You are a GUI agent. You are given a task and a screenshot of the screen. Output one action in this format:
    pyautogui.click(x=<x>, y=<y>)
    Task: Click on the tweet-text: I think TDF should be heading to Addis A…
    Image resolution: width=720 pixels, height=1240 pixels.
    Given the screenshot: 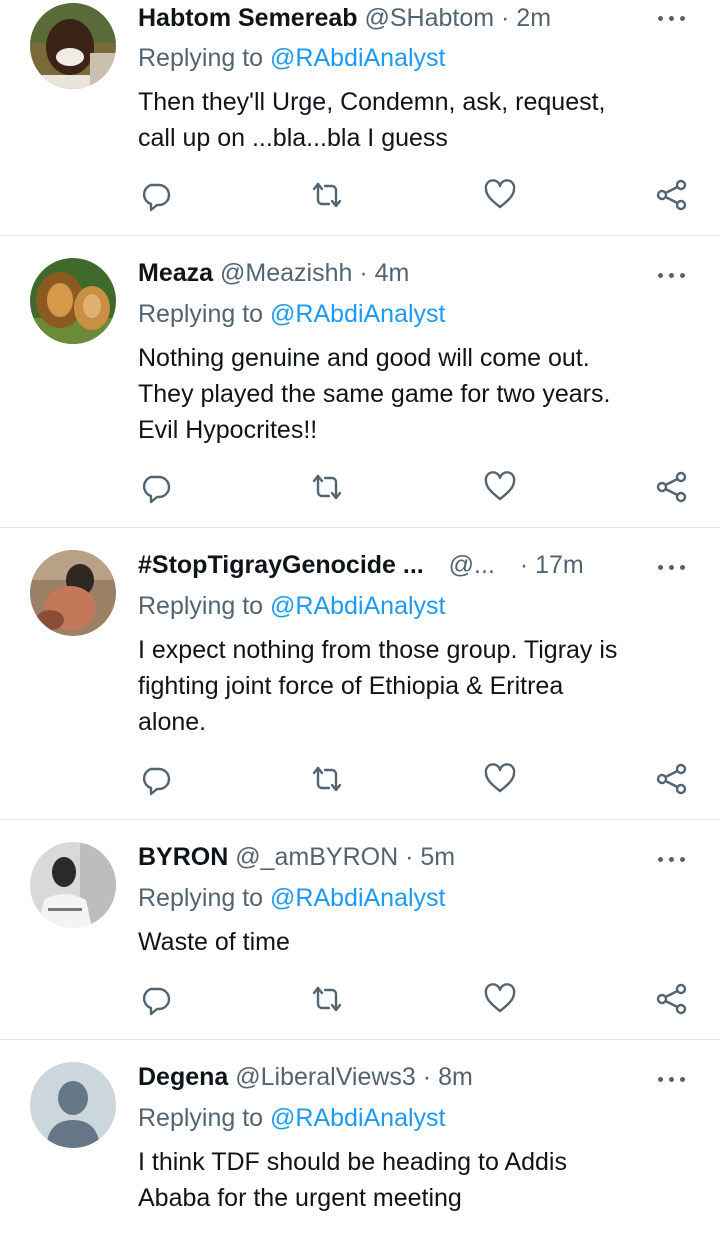 What is the action you would take?
    pyautogui.click(x=418, y=1180)
    